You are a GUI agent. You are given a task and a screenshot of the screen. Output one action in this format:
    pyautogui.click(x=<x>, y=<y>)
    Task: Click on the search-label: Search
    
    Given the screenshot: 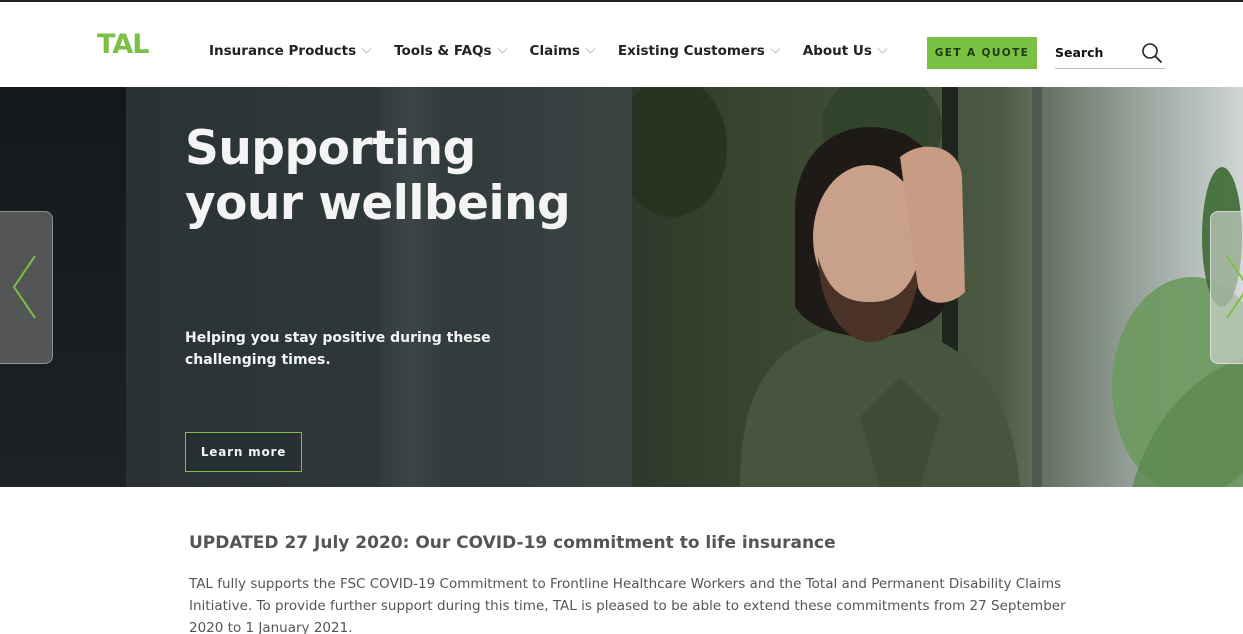 What is the action you would take?
    pyautogui.click(x=1079, y=52)
    